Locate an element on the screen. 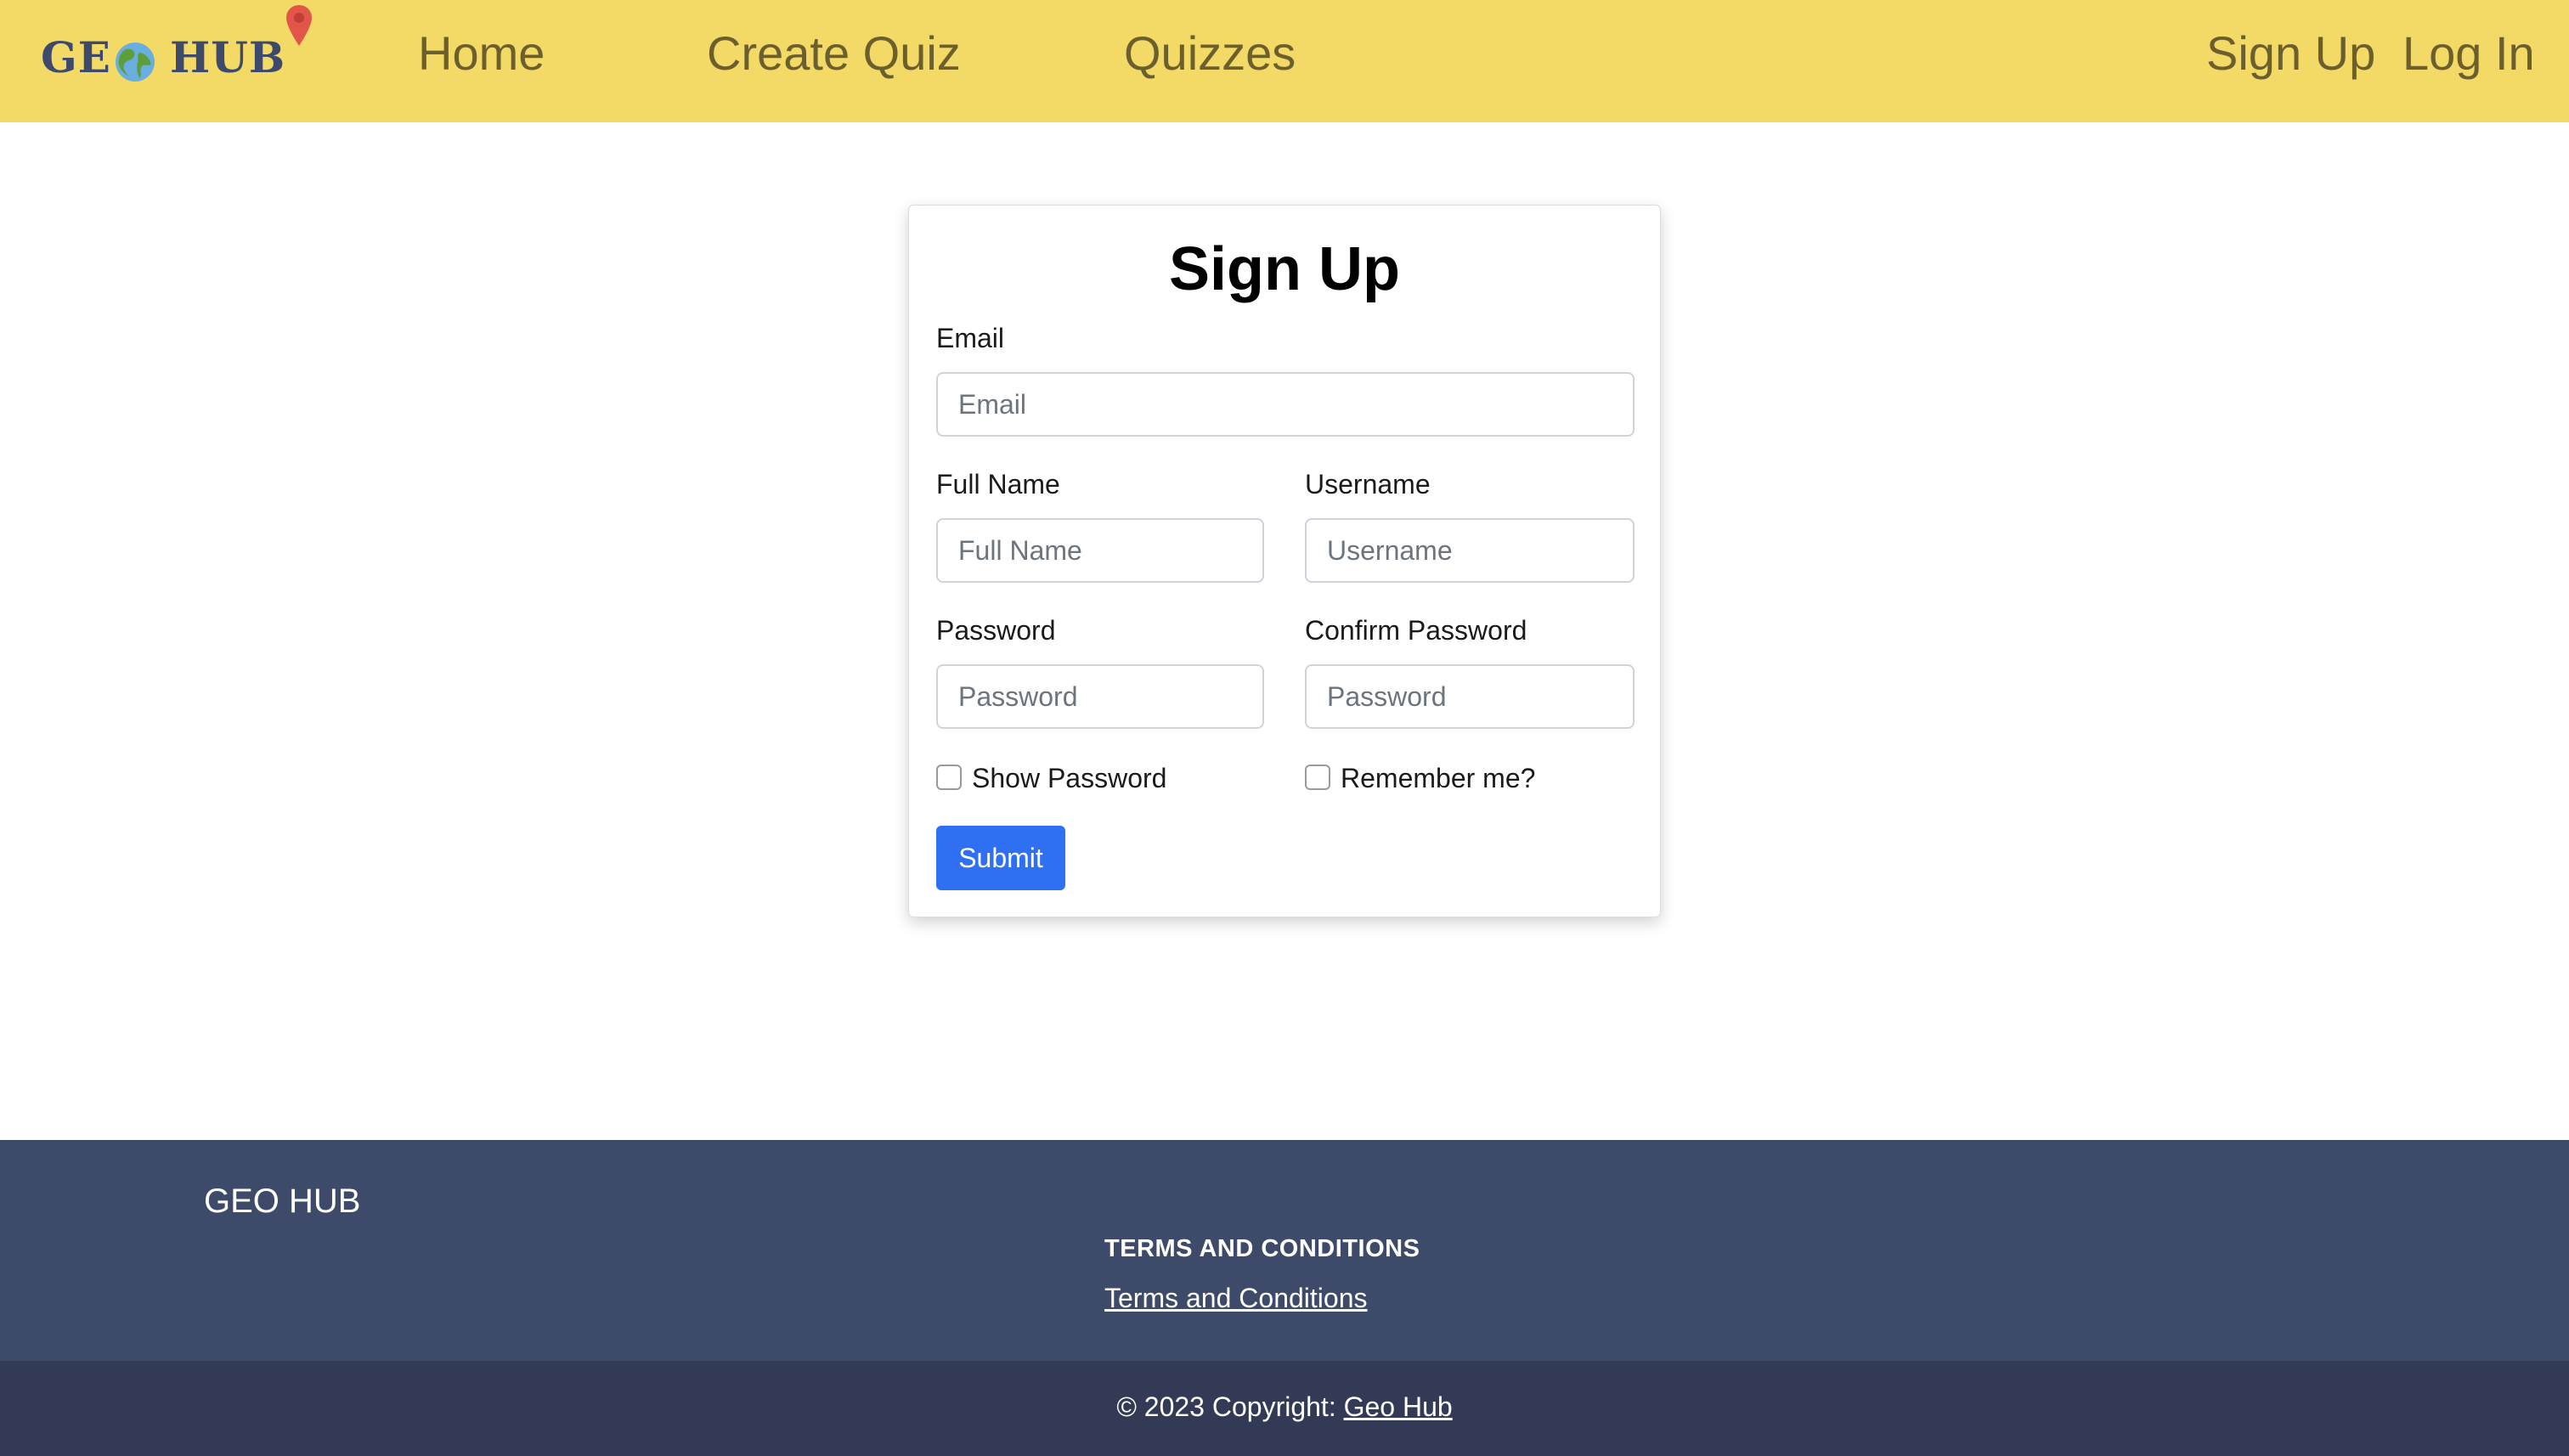 This screenshot has width=2569, height=1456. email-input is located at coordinates (1286, 404).